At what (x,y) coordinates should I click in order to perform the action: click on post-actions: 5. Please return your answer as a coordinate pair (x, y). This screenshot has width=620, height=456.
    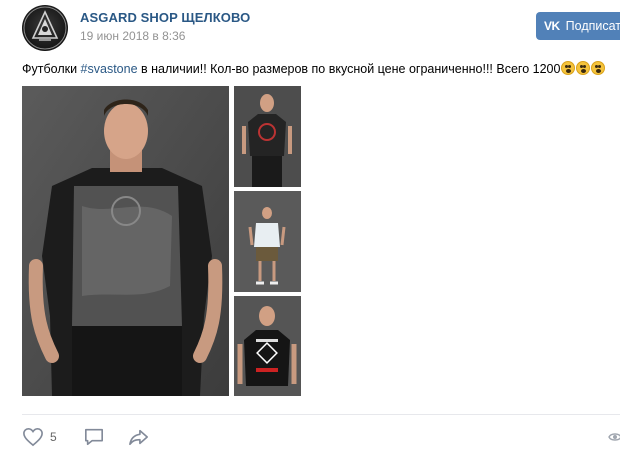
    Looking at the image, I should click on (95, 437).